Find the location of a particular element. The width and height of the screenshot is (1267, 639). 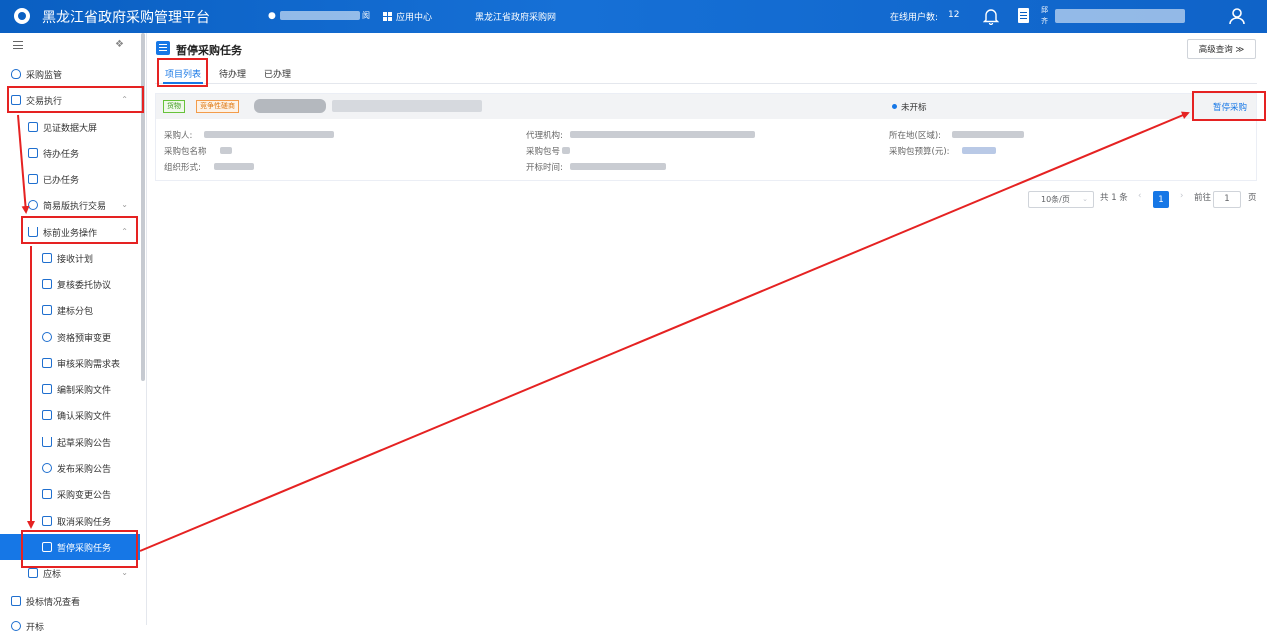

sidebar-item-todo-tasks: 待办任务 is located at coordinates (70, 153).